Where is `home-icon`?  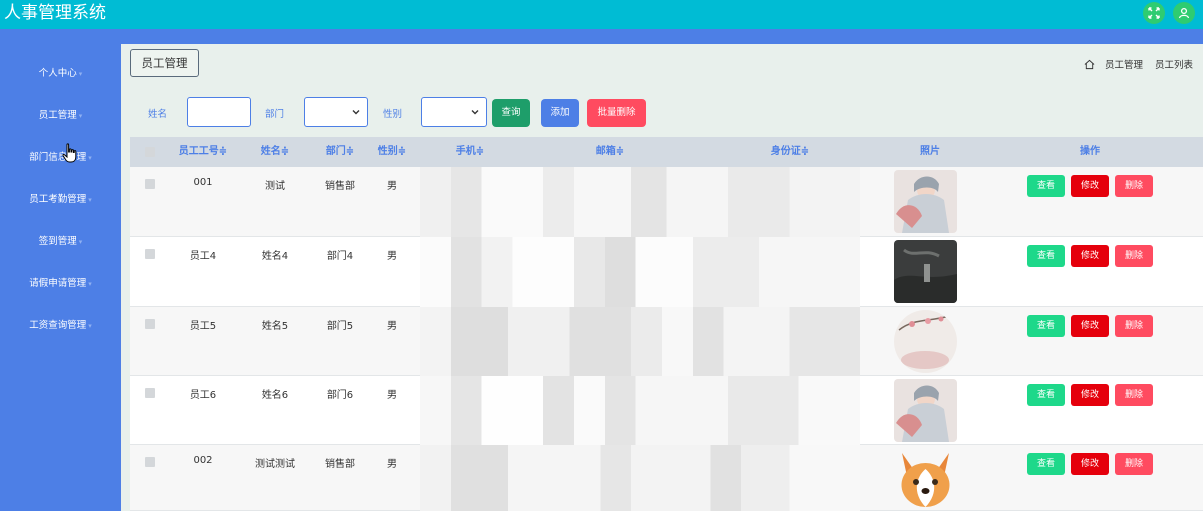 home-icon is located at coordinates (1089, 64).